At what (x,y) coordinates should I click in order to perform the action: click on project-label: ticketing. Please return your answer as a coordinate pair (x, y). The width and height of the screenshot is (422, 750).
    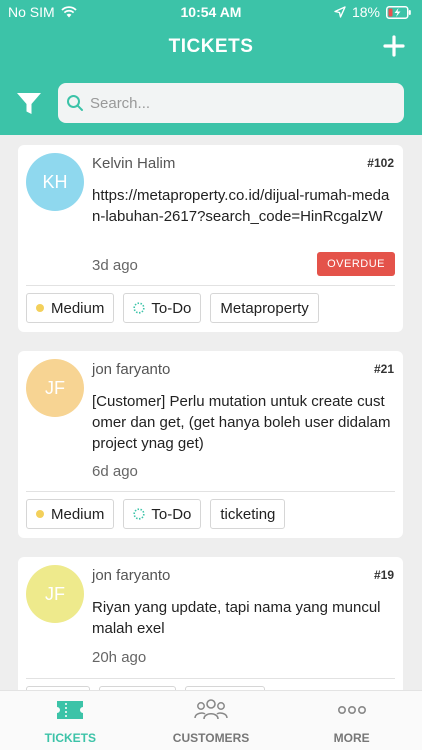
    Looking at the image, I should click on (248, 514).